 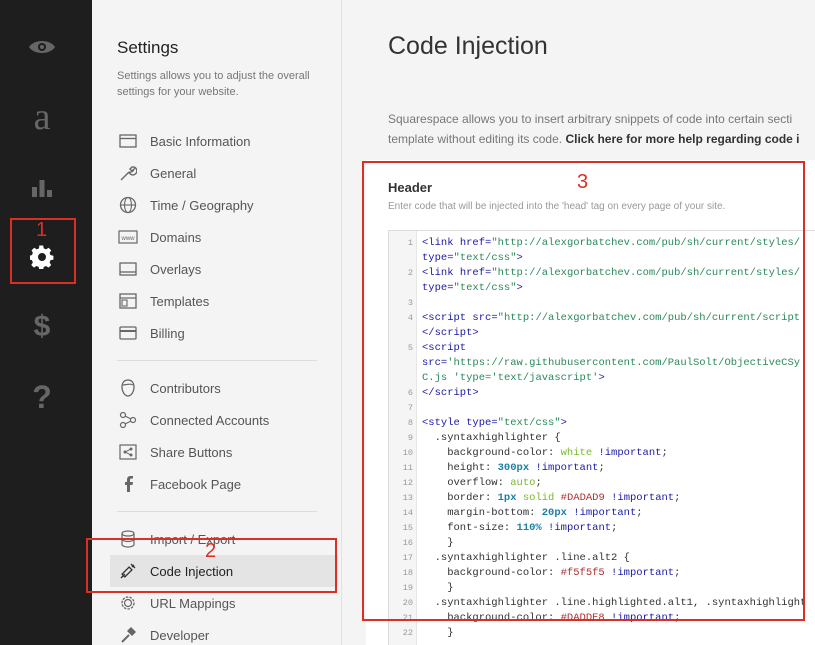 I want to click on nav-item-developer: Developer, so click(x=224, y=632).